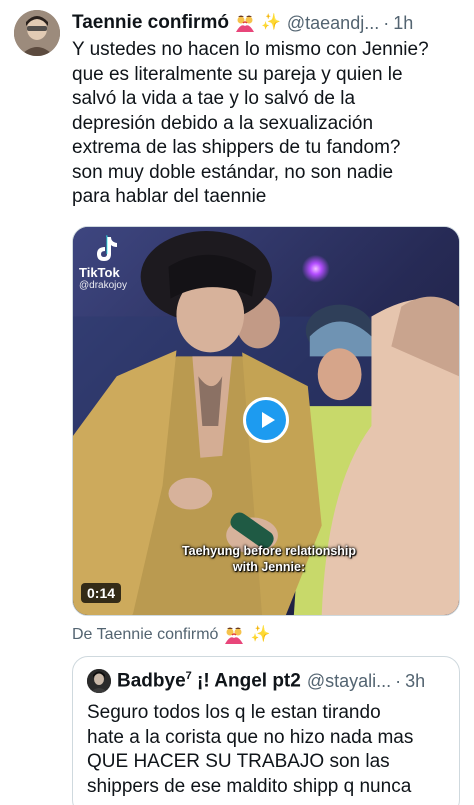  What do you see at coordinates (107, 248) in the screenshot?
I see `tiktok-logo-icon` at bounding box center [107, 248].